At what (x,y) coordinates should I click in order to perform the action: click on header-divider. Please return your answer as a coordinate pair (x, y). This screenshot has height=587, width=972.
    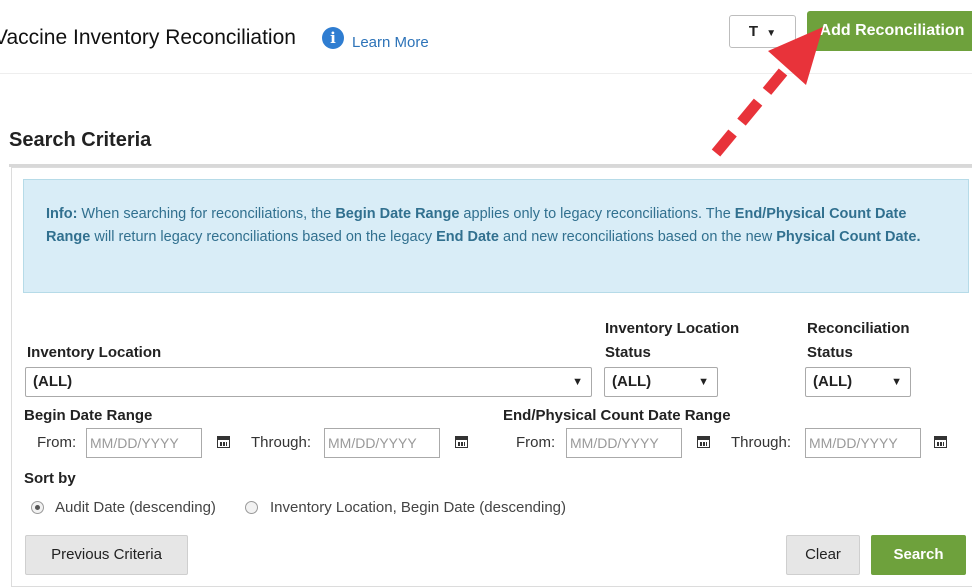
    Looking at the image, I should click on (486, 73).